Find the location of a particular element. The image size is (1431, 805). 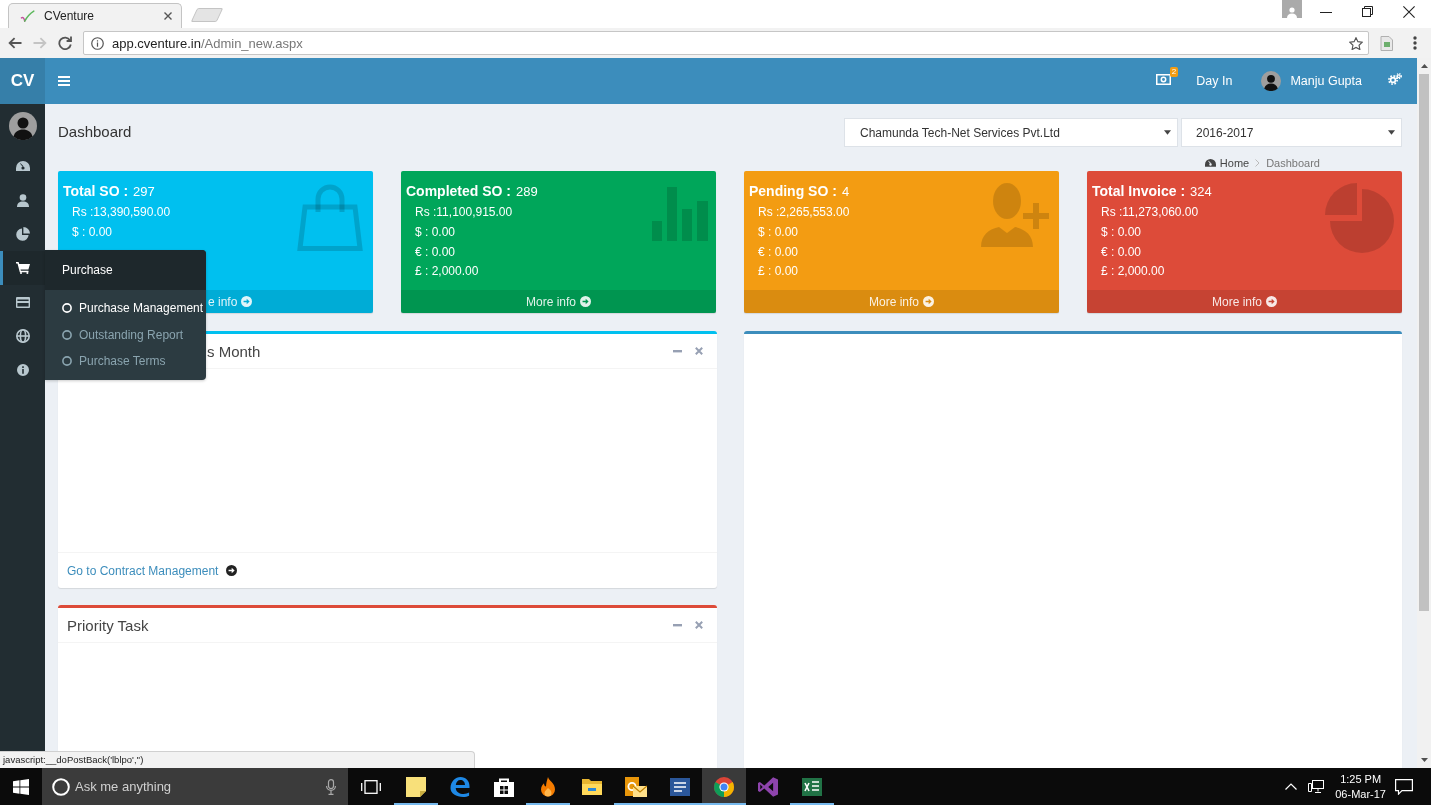

card-title: Pending SO : is located at coordinates (793, 191).